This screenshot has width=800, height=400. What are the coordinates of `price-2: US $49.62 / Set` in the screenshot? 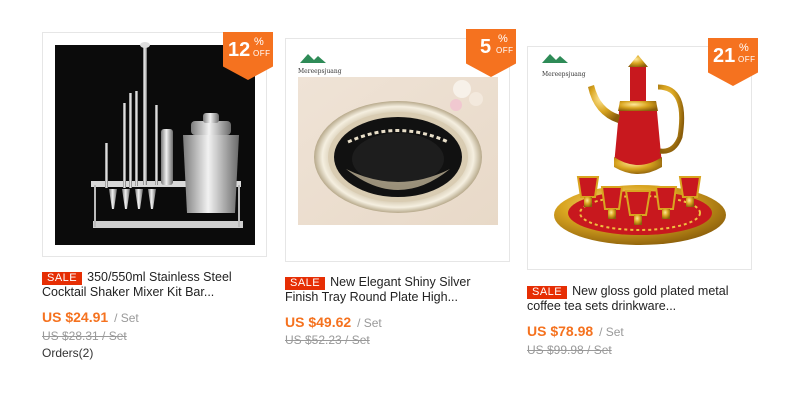 It's located at (333, 322).